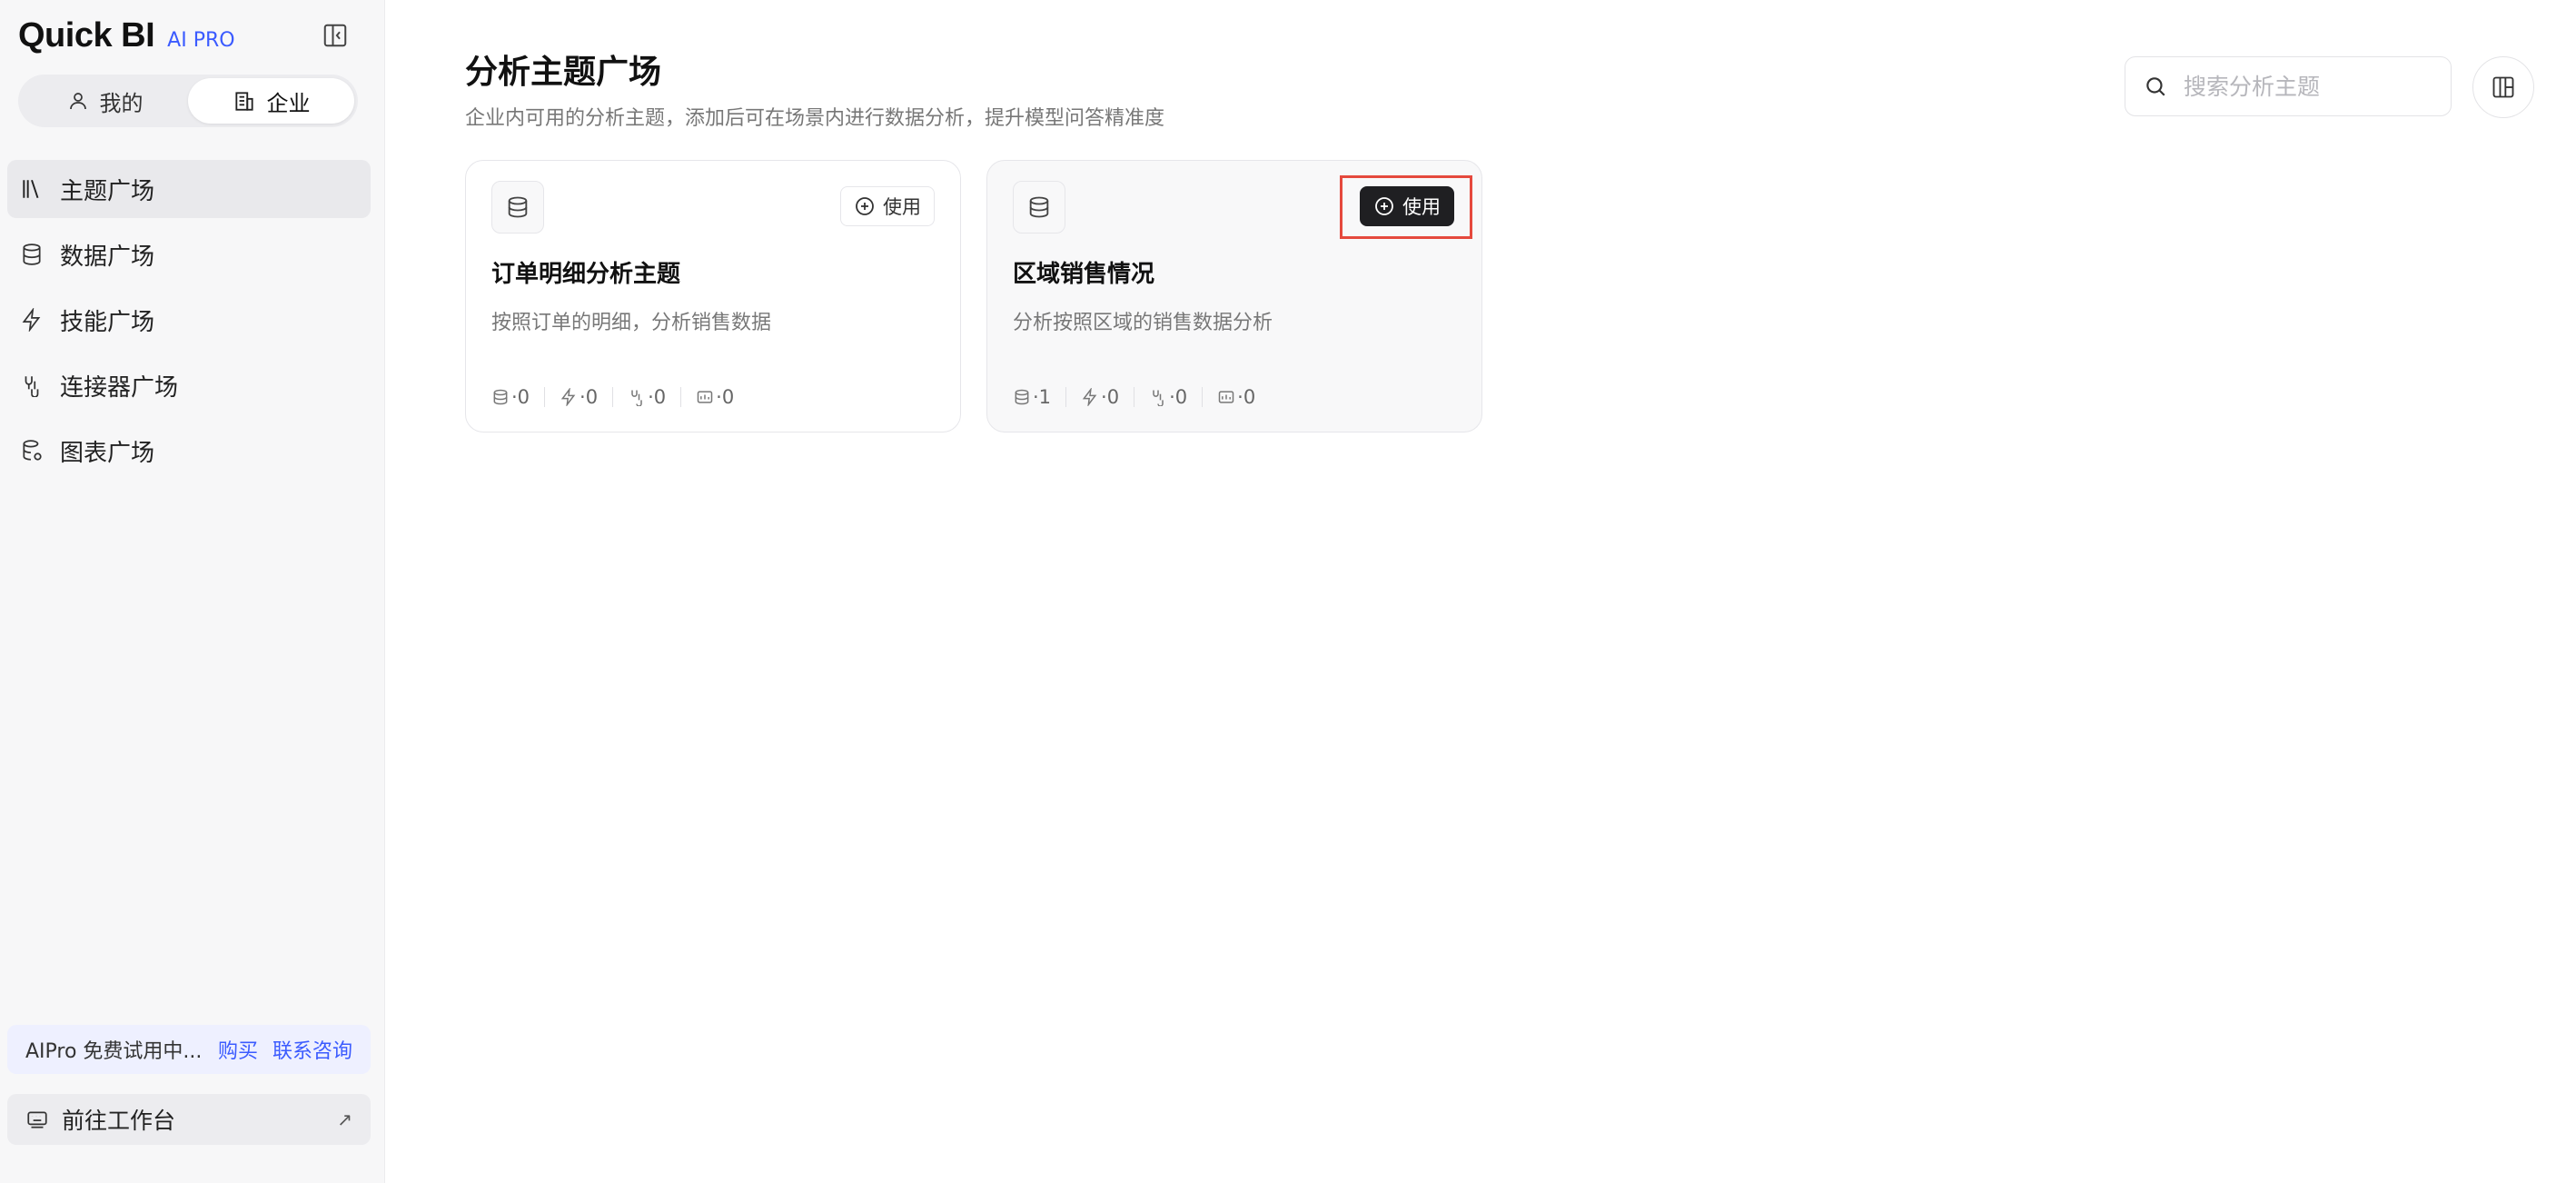  I want to click on stat-data-count: ·1, so click(1042, 397).